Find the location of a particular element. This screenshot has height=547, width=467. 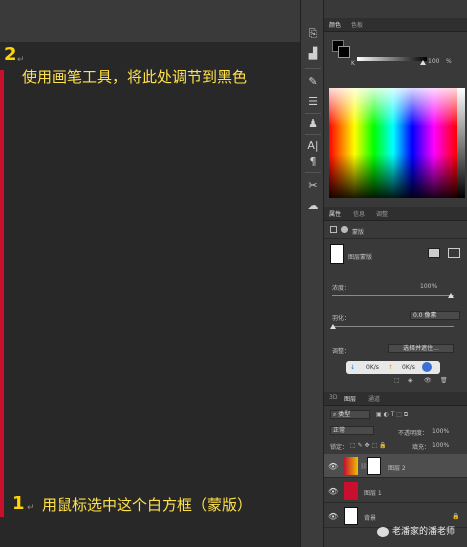

upload-arrow-icon: ↑ is located at coordinates (391, 367).